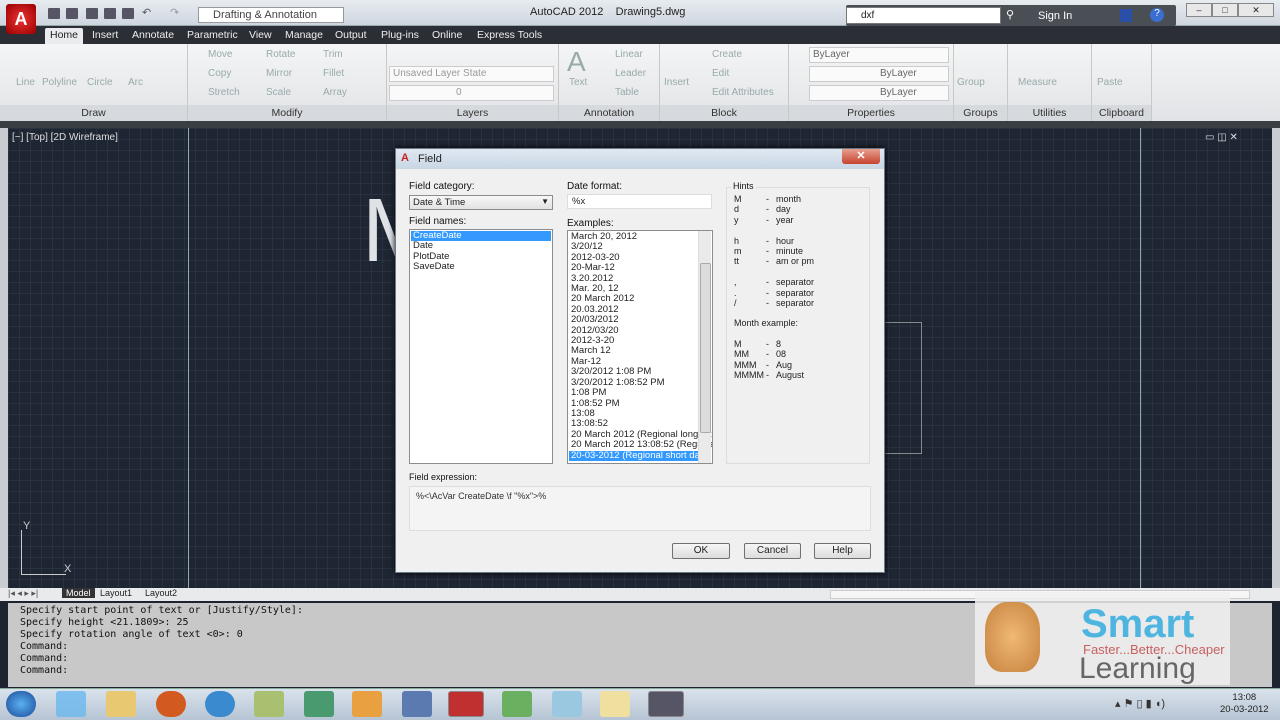 This screenshot has width=1280, height=720. I want to click on text-tool: Text, so click(578, 82).